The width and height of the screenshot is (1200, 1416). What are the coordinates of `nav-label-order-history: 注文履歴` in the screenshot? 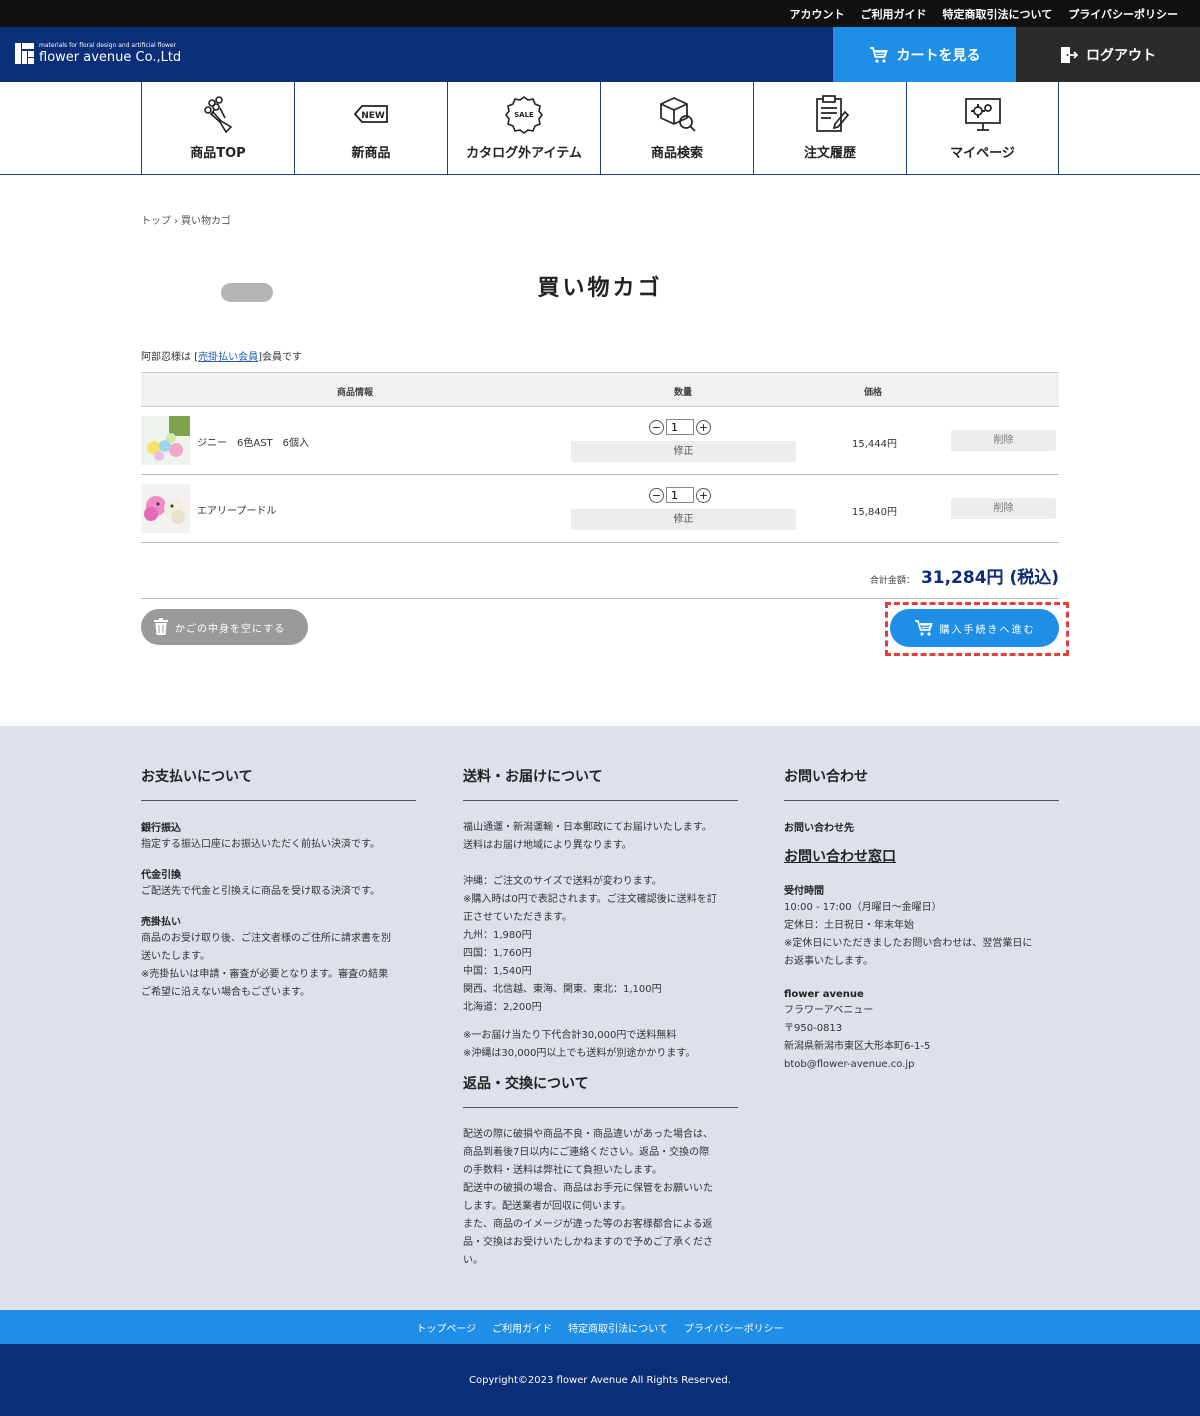 It's located at (829, 153).